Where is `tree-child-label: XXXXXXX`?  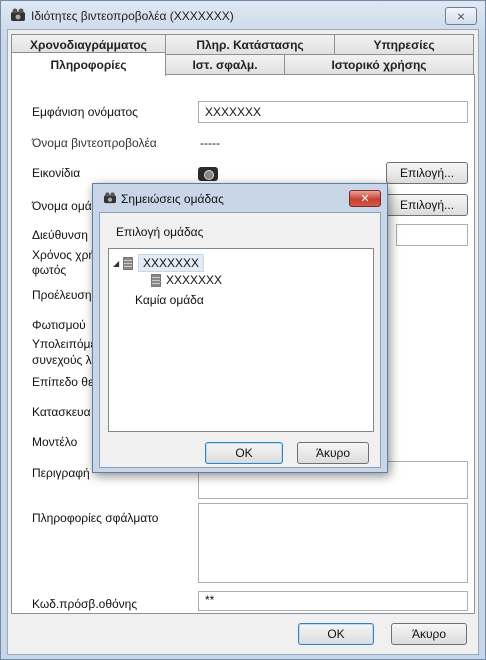 tree-child-label: XXXXXXX is located at coordinates (194, 280).